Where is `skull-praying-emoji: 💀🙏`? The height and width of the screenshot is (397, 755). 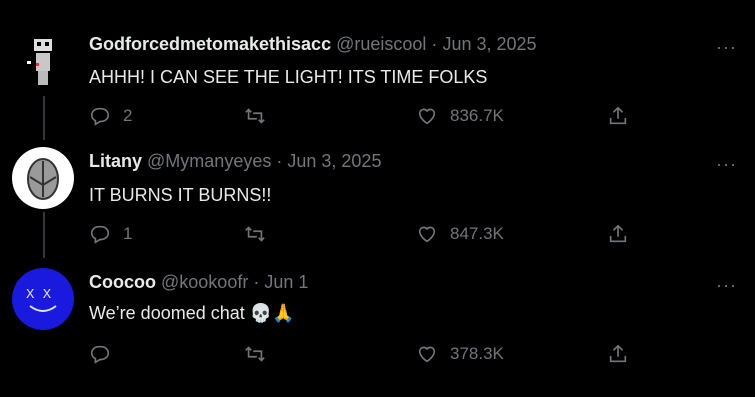
skull-praying-emoji: 💀🙏 is located at coordinates (272, 313).